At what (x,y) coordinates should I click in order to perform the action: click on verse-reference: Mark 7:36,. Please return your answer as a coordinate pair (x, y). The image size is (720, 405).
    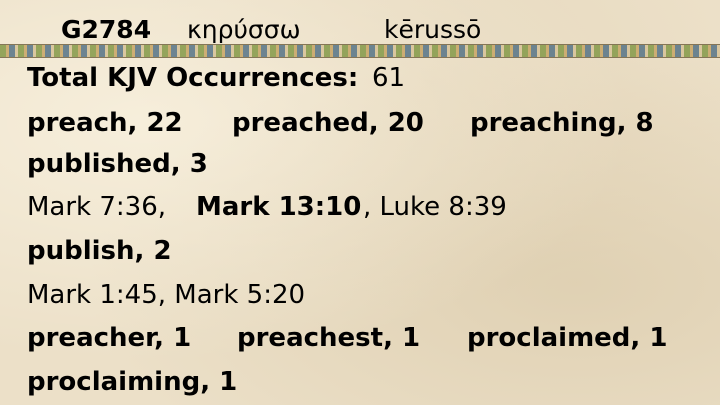
    Looking at the image, I should click on (97, 207).